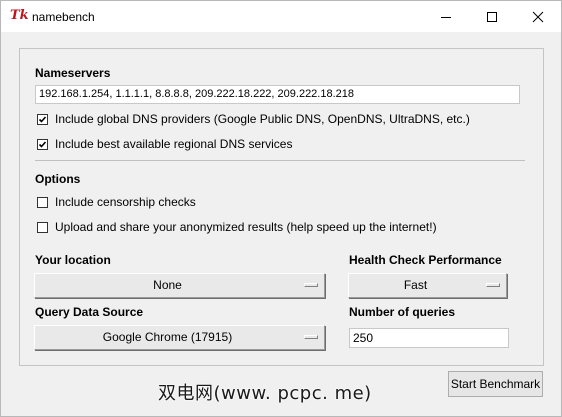 This screenshot has width=562, height=417. I want to click on watermark-text: 双电网(www. pcpc. me), so click(265, 393).